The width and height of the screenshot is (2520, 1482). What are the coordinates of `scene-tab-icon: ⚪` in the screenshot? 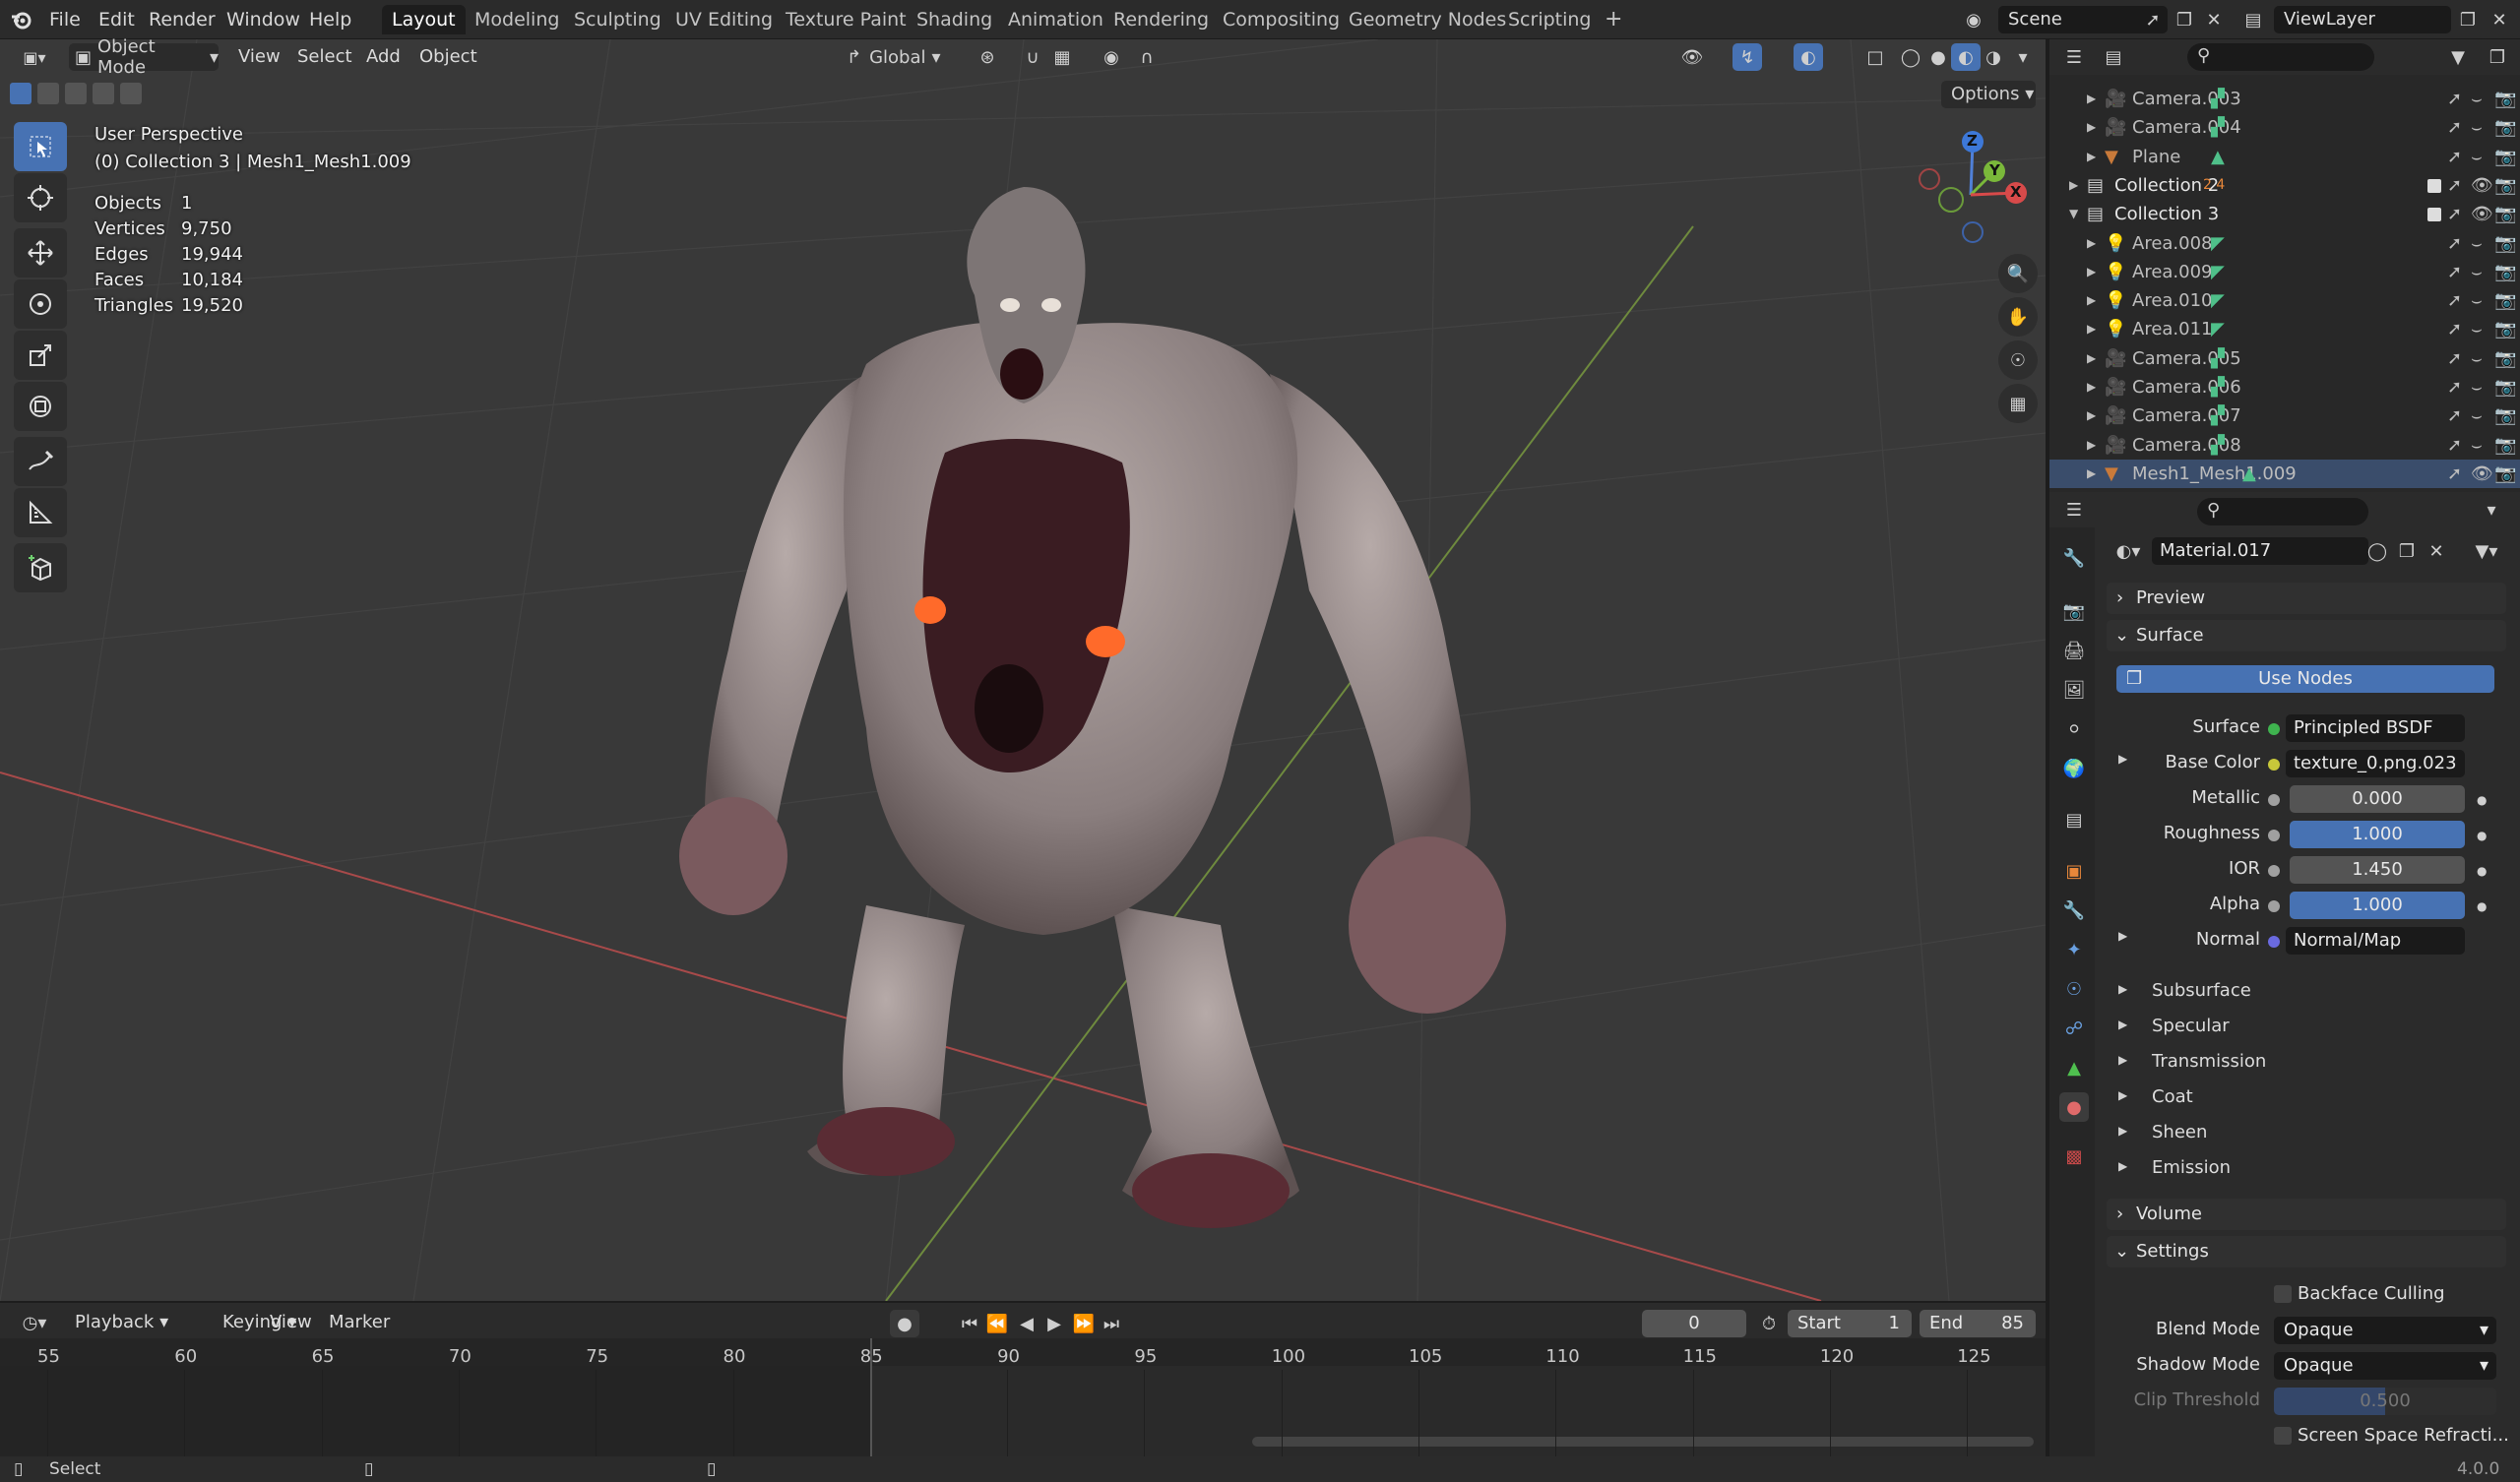 It's located at (2074, 729).